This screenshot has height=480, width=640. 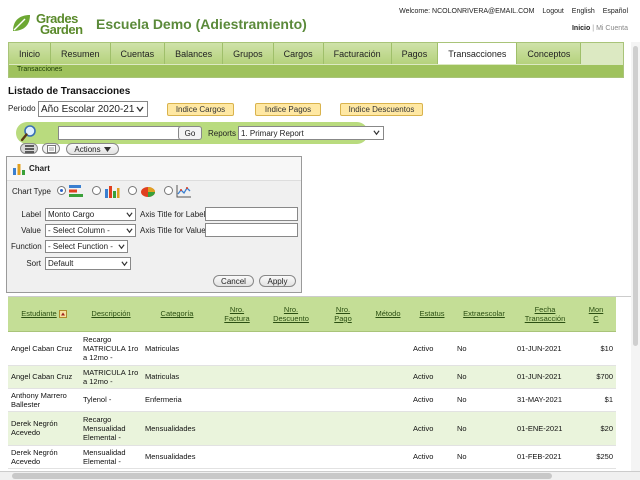 I want to click on column-header-text: Mon, so click(x=596, y=309).